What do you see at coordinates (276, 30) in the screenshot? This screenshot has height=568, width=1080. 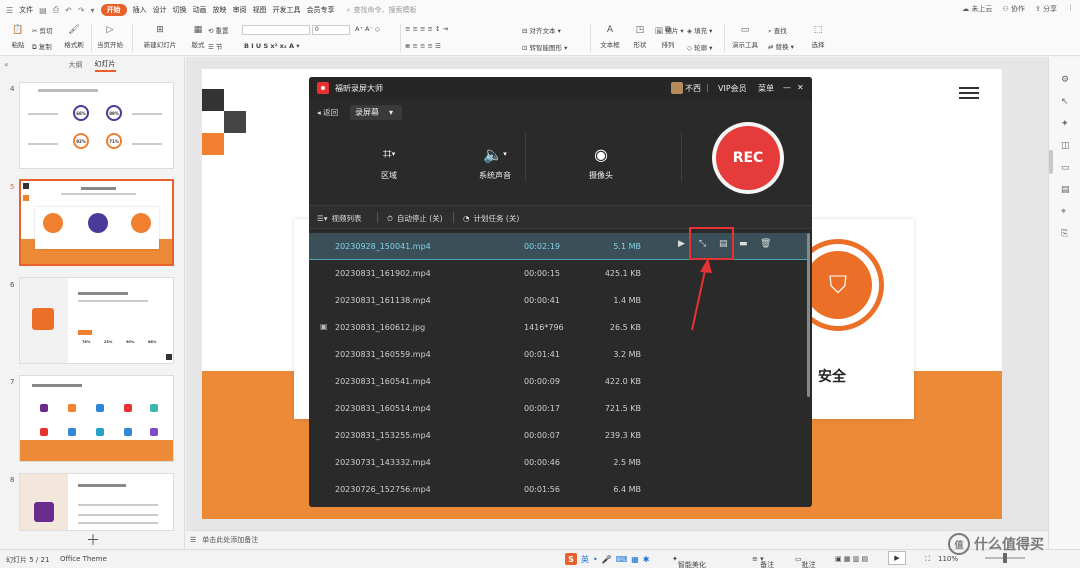 I see `font-name-select` at bounding box center [276, 30].